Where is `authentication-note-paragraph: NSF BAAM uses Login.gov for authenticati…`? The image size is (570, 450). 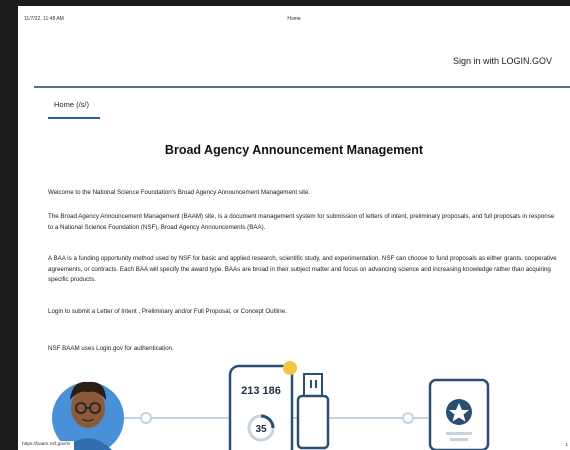 authentication-note-paragraph: NSF BAAM uses Login.gov for authenticati… is located at coordinates (111, 348).